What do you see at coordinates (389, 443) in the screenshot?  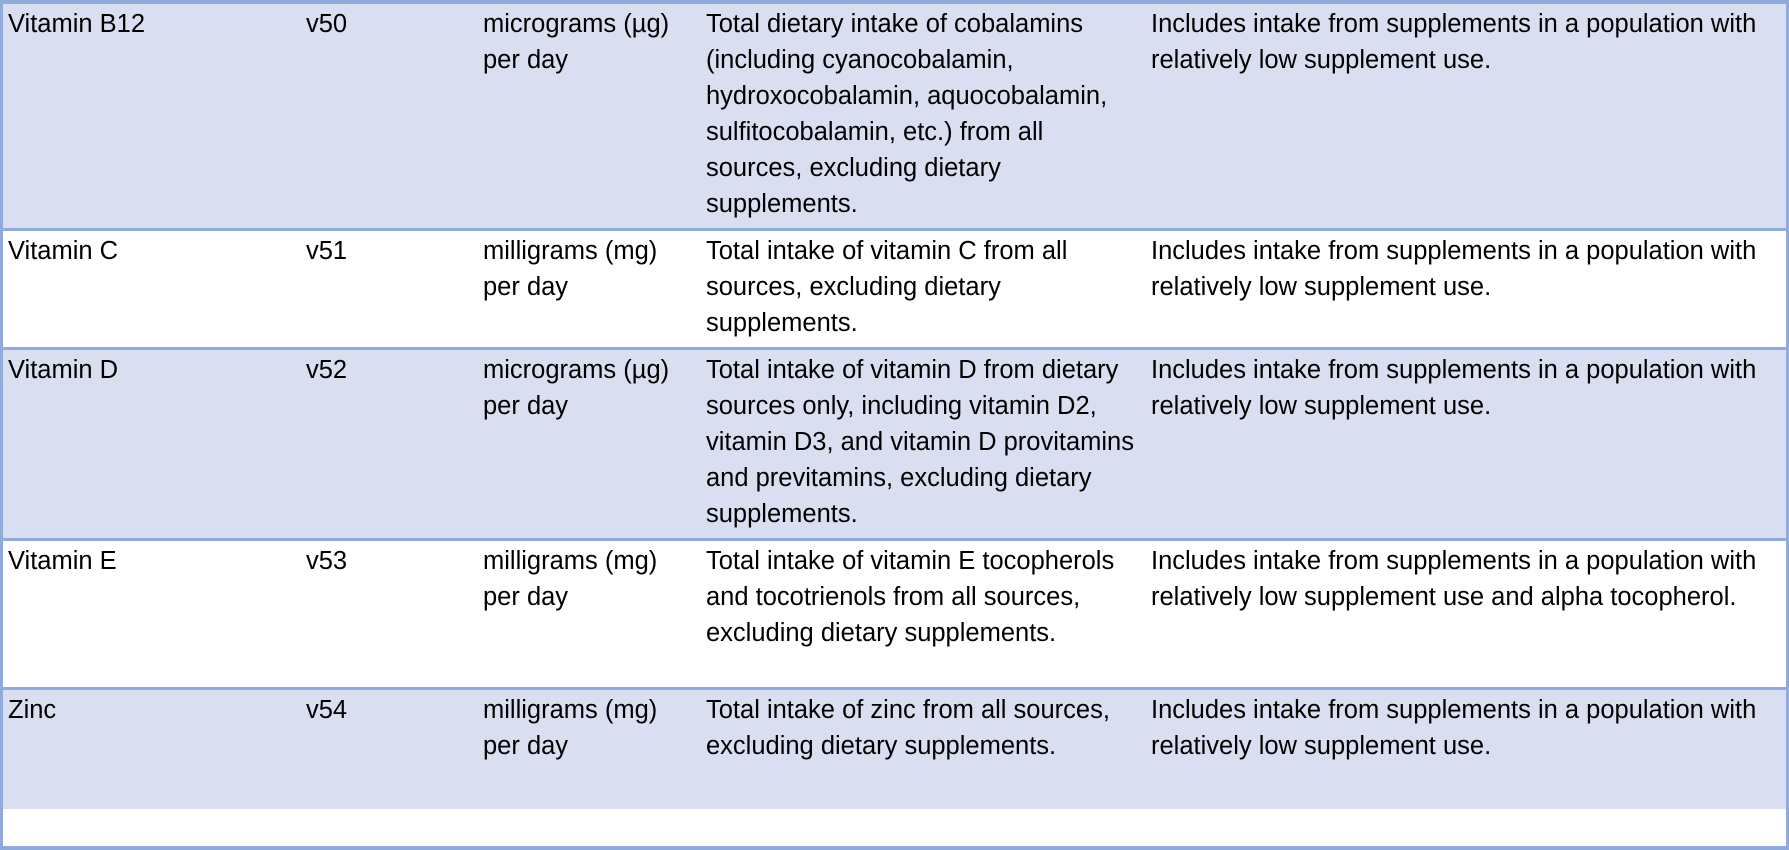 I see `cell-variable-code: v52` at bounding box center [389, 443].